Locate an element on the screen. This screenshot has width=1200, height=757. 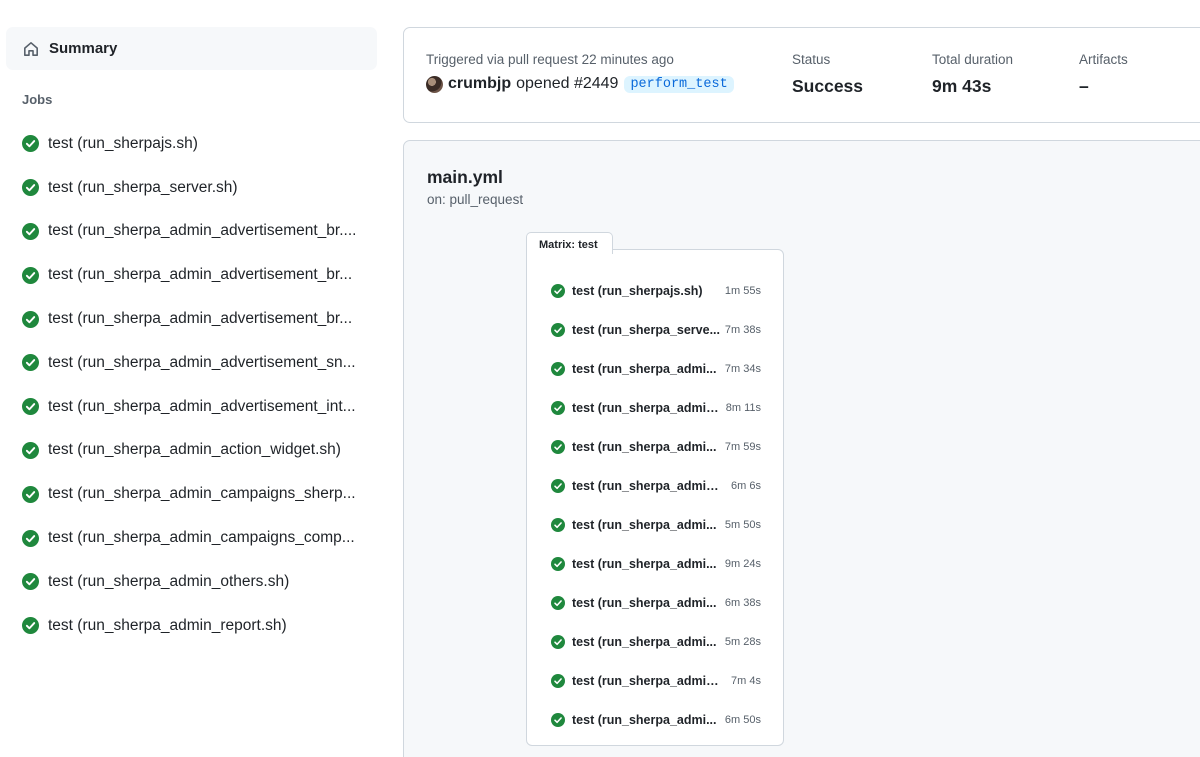
duration-value: 9m 43s is located at coordinates (962, 86).